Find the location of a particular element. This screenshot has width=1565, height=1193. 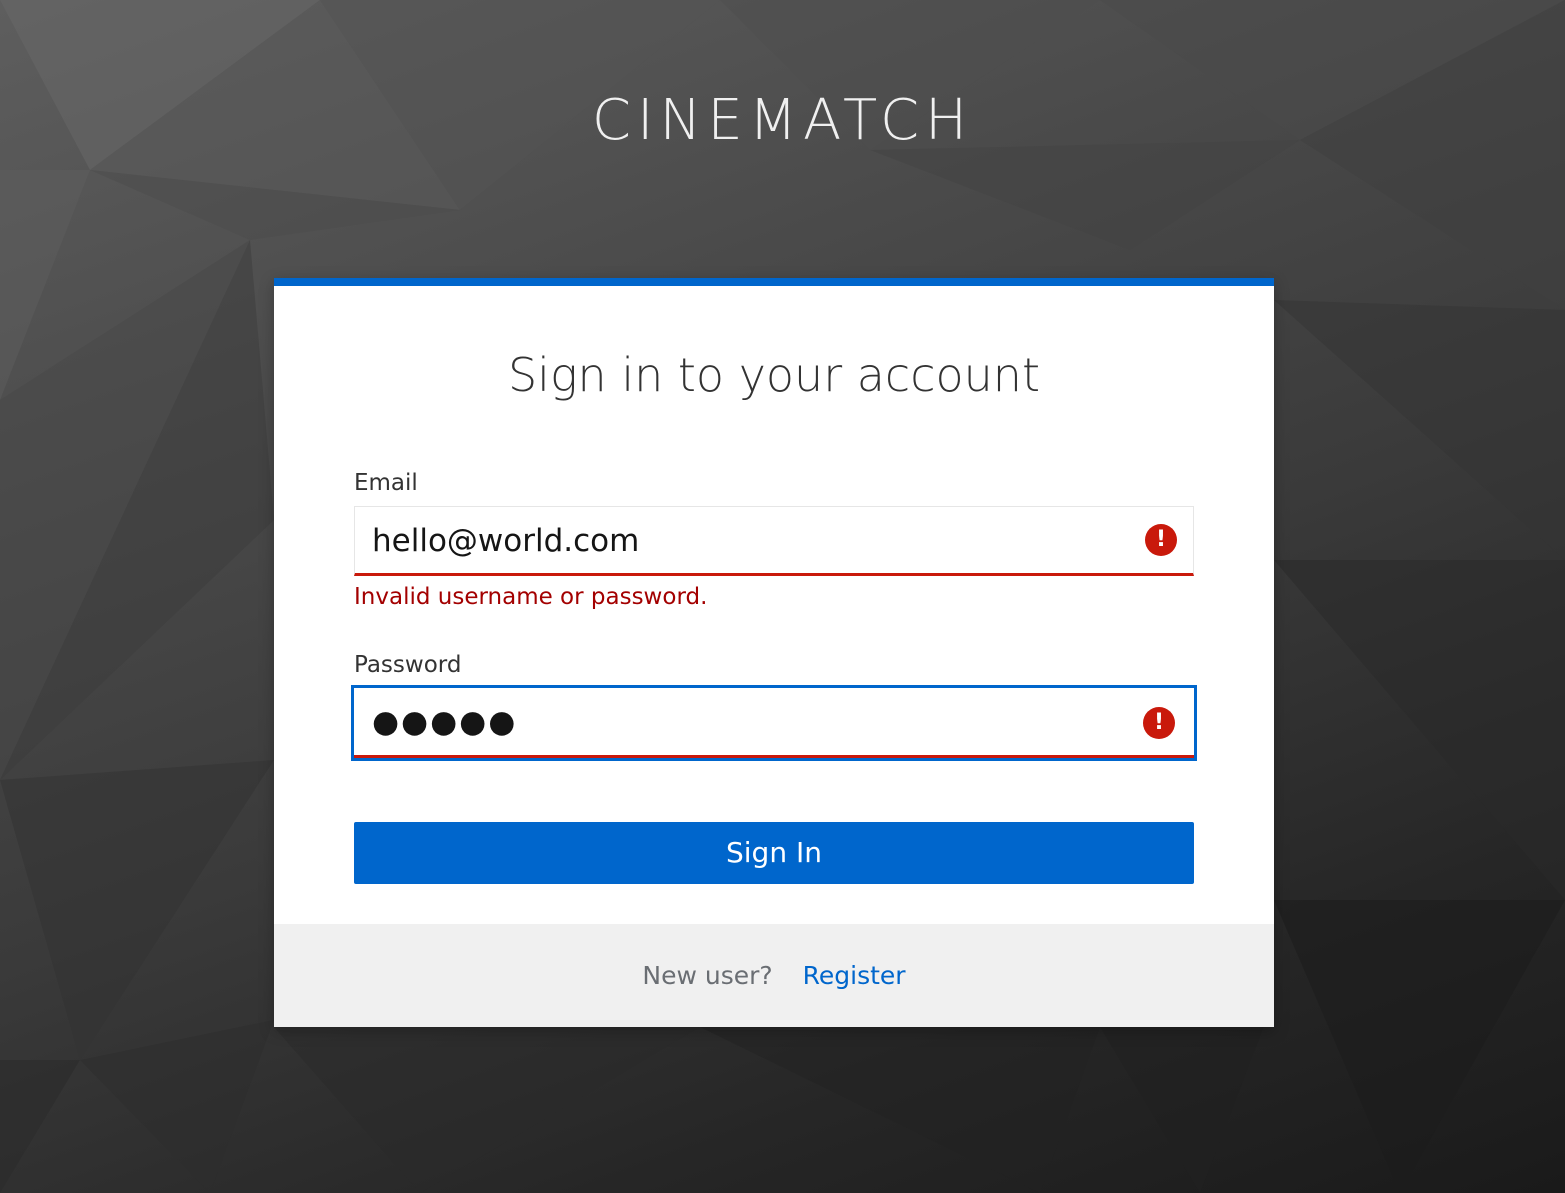

password-label: Password is located at coordinates (408, 665).